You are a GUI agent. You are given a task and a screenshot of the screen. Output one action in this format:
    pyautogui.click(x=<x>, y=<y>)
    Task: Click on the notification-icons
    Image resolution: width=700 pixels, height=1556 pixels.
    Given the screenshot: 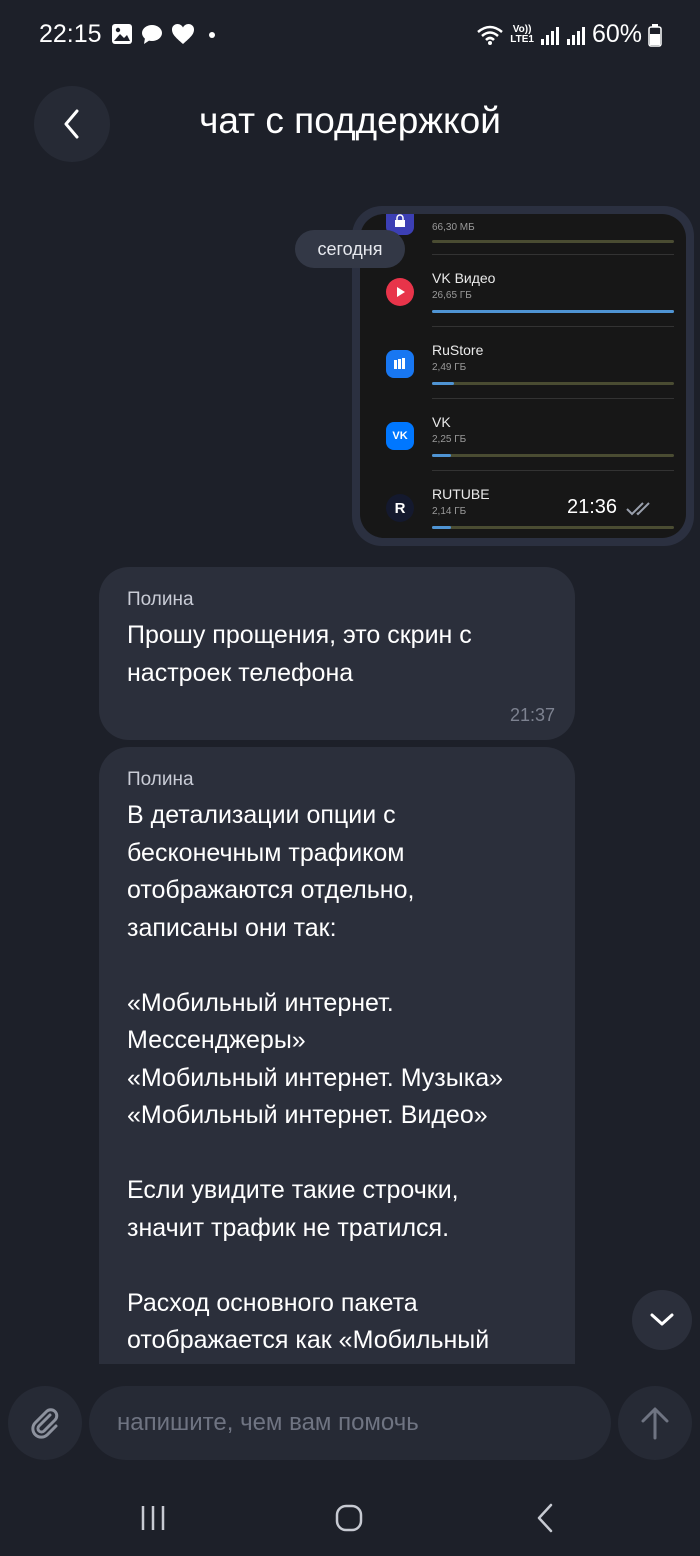 What is the action you would take?
    pyautogui.click(x=164, y=34)
    